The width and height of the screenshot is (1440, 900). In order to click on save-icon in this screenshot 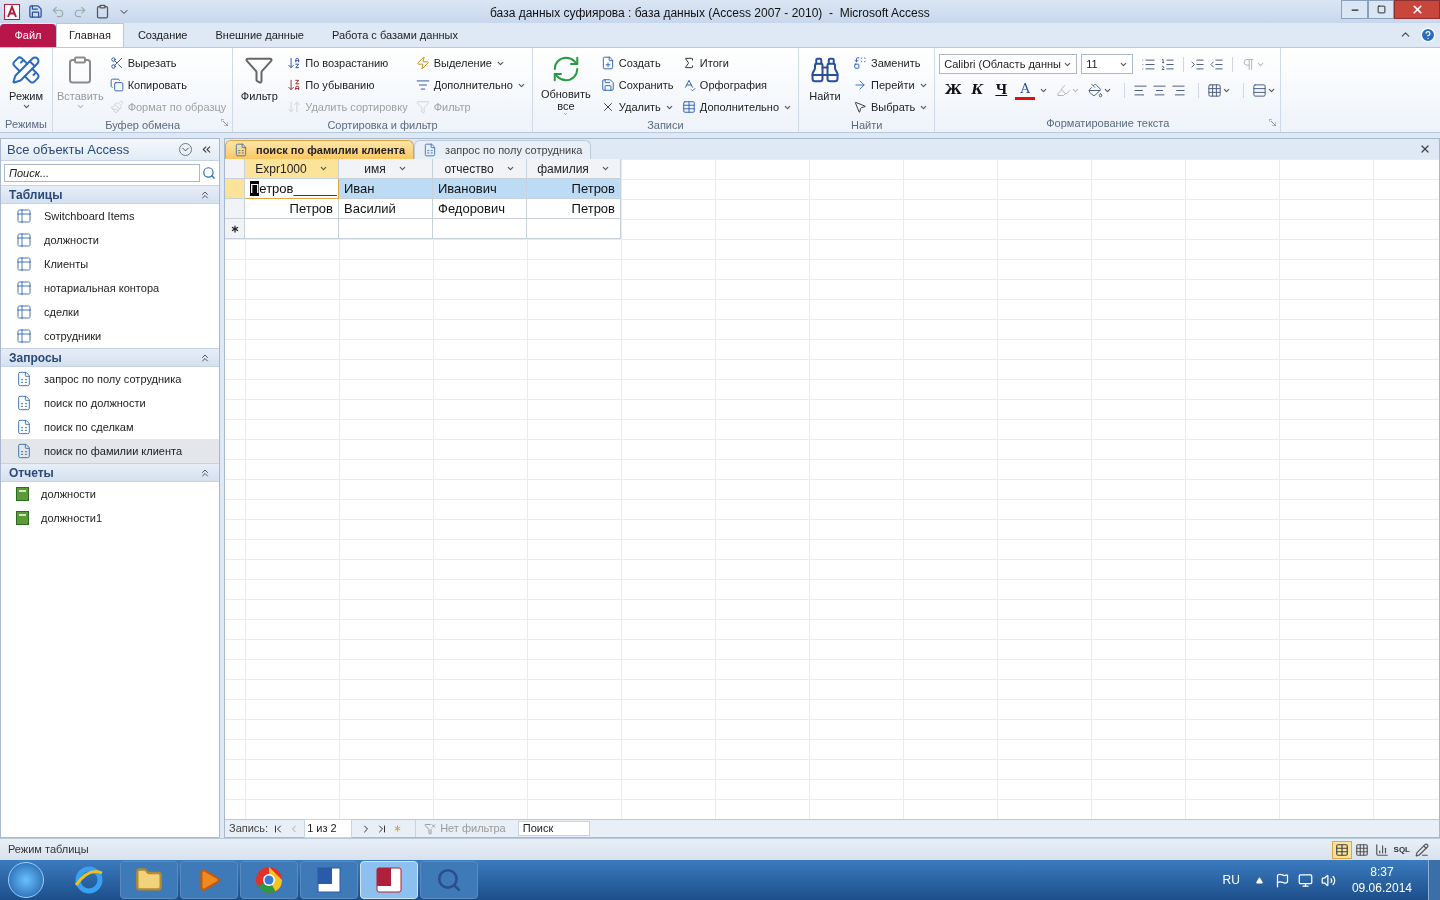, I will do `click(35, 11)`.